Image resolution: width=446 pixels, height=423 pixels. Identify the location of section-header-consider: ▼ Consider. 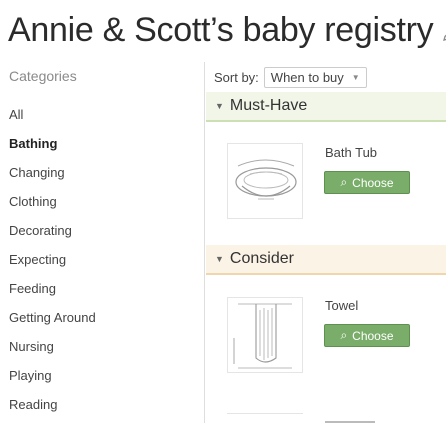
(326, 260).